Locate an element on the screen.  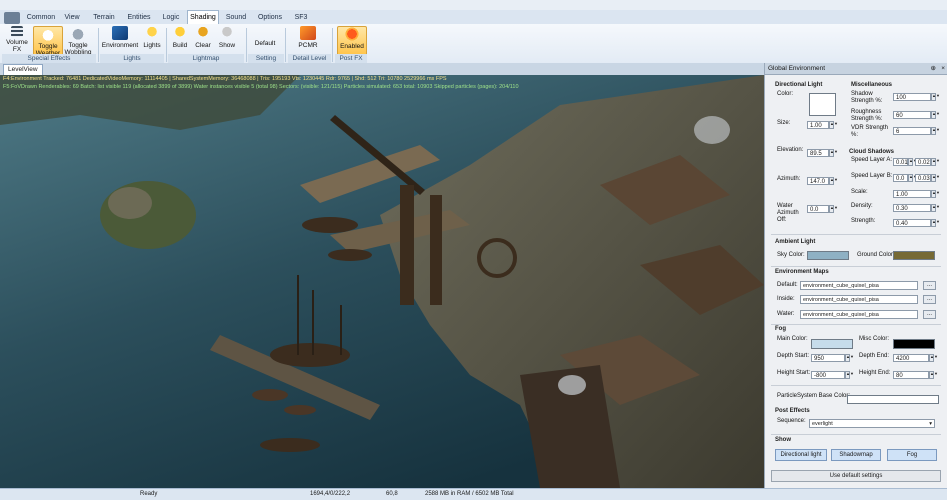
sky-color-swatch is located at coordinates (828, 255).